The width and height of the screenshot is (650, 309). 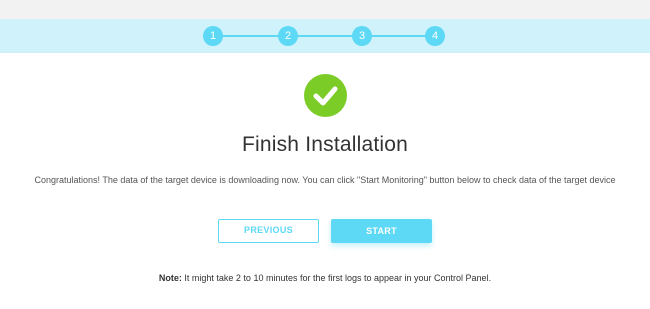 I want to click on progress-stepper: 1 2 3 4, so click(x=325, y=36).